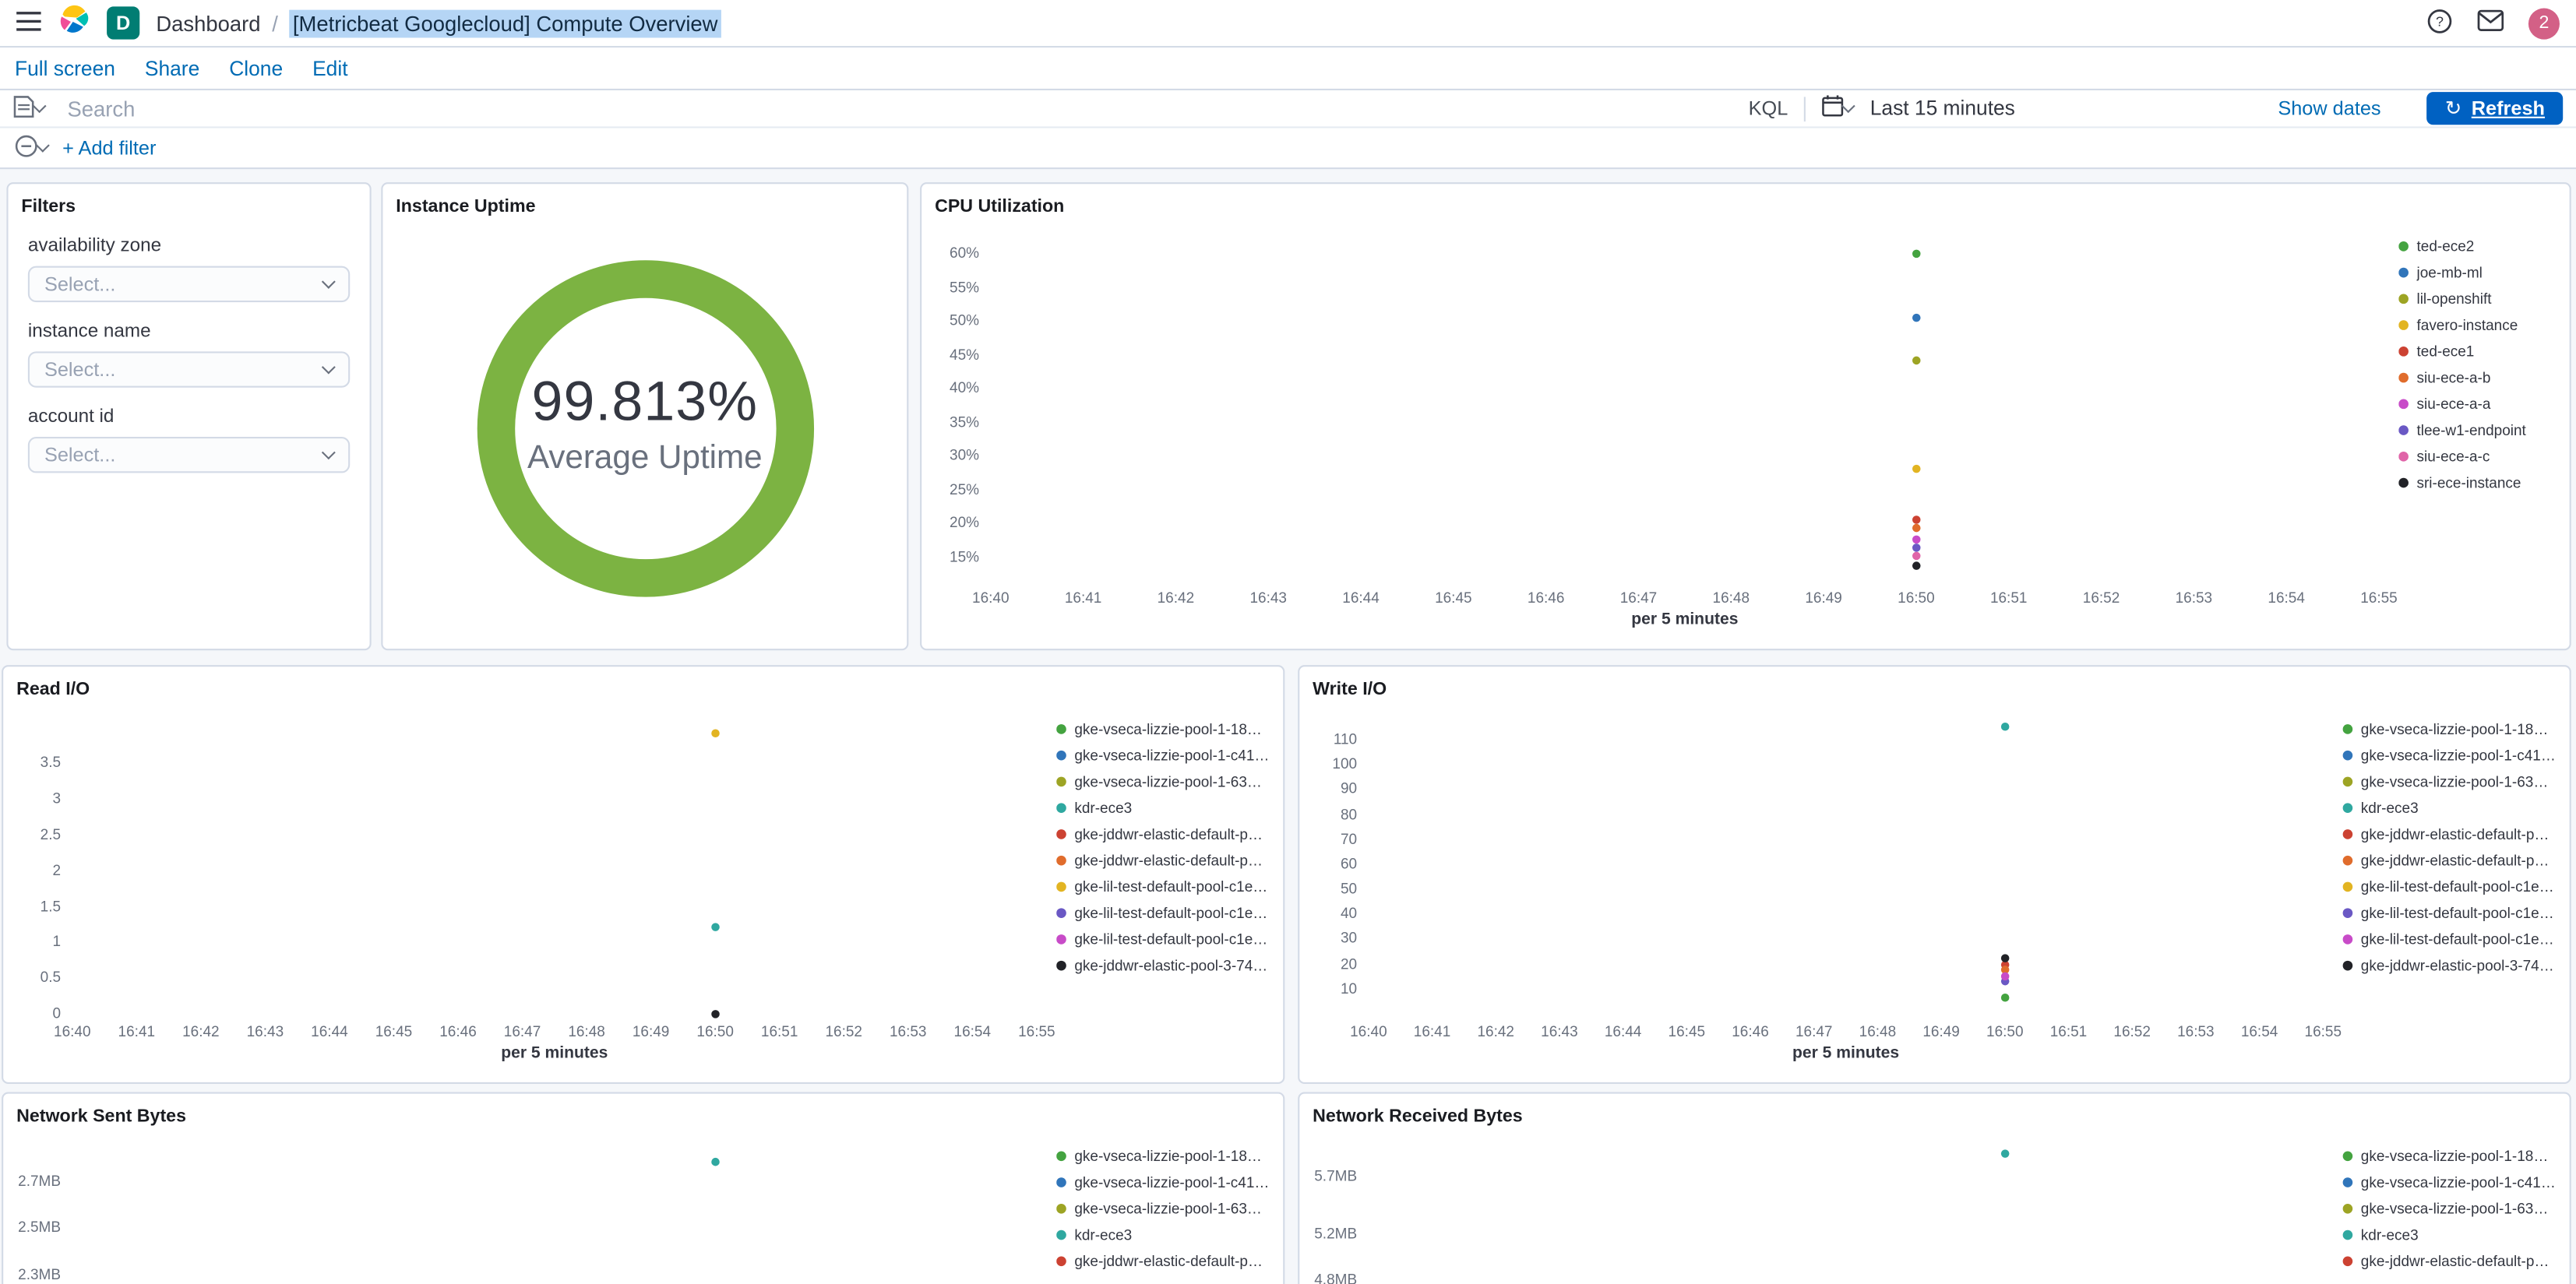  I want to click on panel-title: CPU Utilization, so click(1746, 206).